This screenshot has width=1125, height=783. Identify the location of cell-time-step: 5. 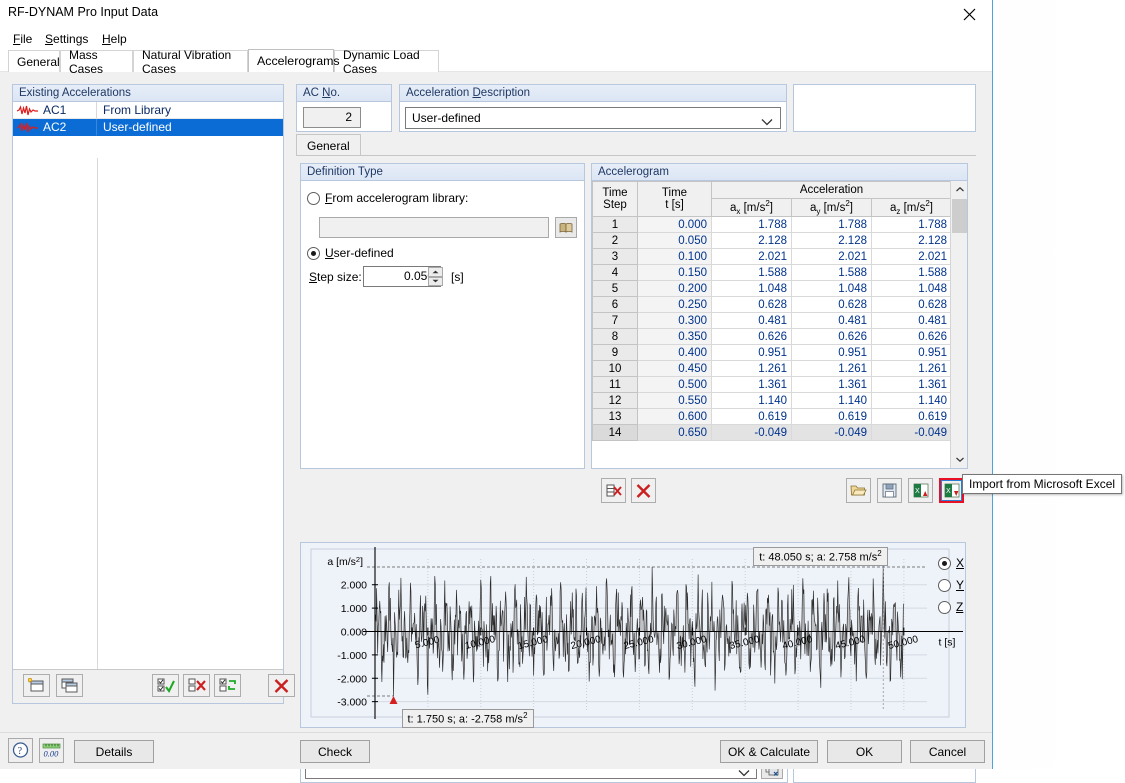
(615, 289).